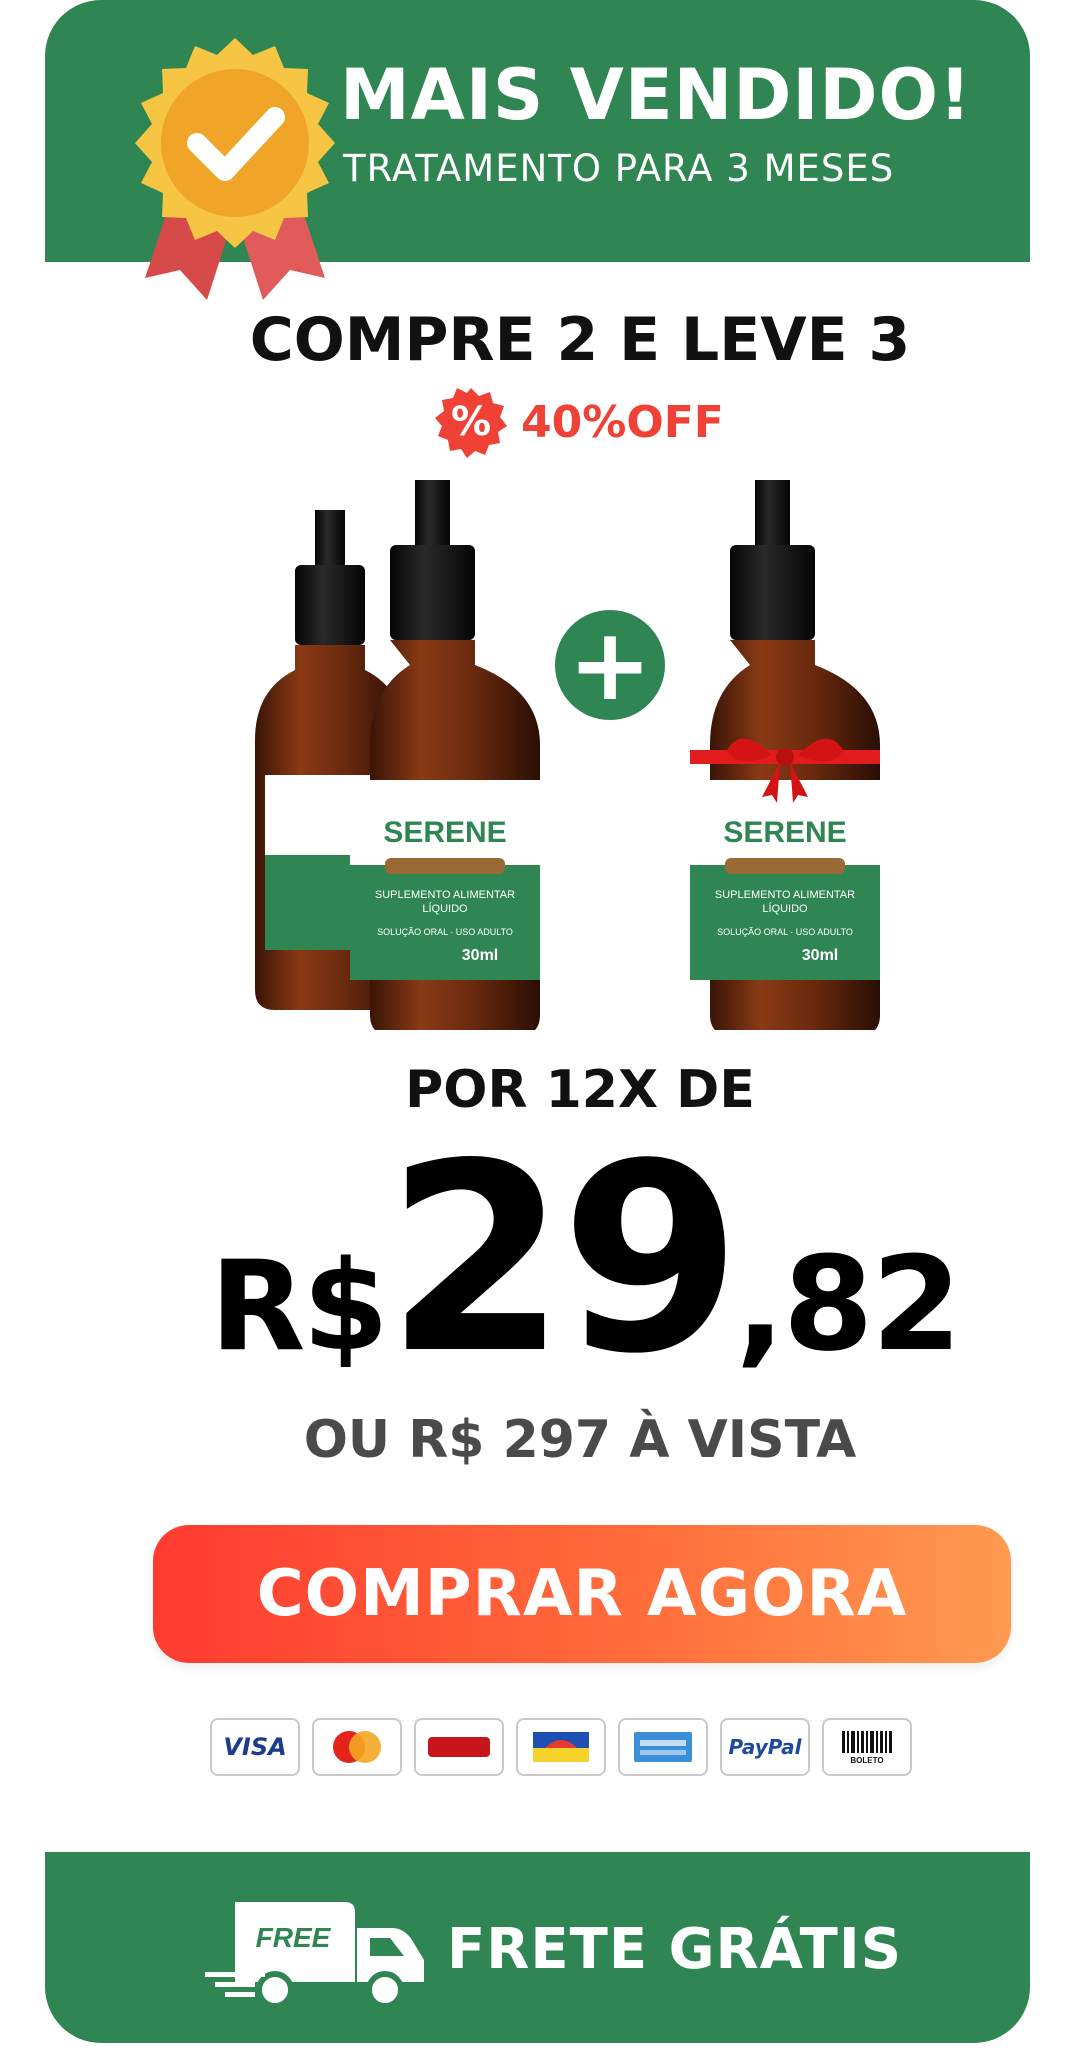 The image size is (1073, 2048). I want to click on price-cents: ,82, so click(848, 1304).